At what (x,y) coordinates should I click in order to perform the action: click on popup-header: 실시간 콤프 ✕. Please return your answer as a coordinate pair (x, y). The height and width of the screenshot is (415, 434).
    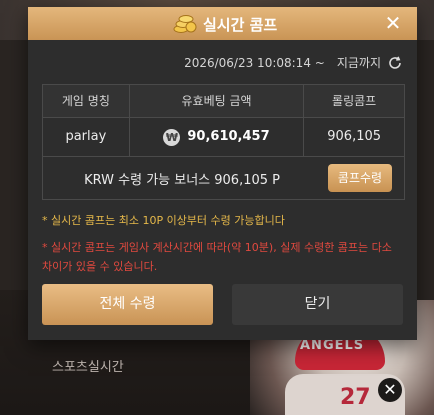
    Looking at the image, I should click on (222, 23).